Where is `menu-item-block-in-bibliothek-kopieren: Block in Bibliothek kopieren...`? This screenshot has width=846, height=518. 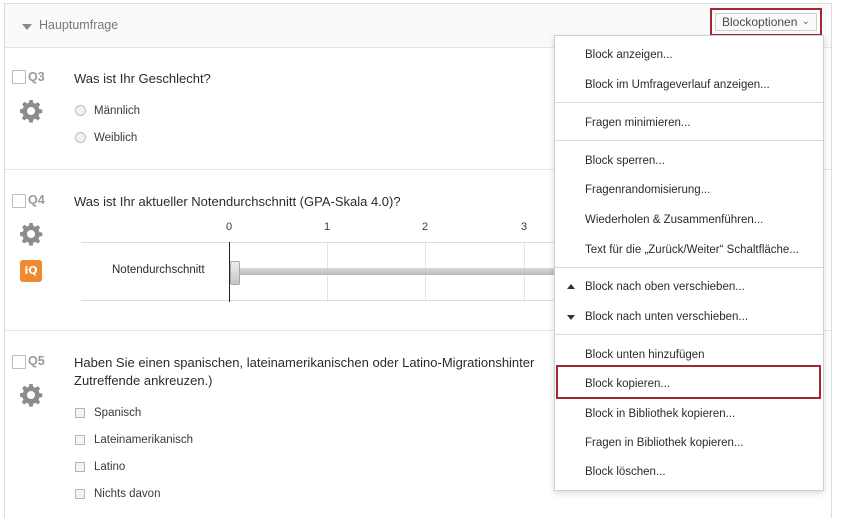 menu-item-block-in-bibliothek-kopieren: Block in Bibliothek kopieren... is located at coordinates (689, 414).